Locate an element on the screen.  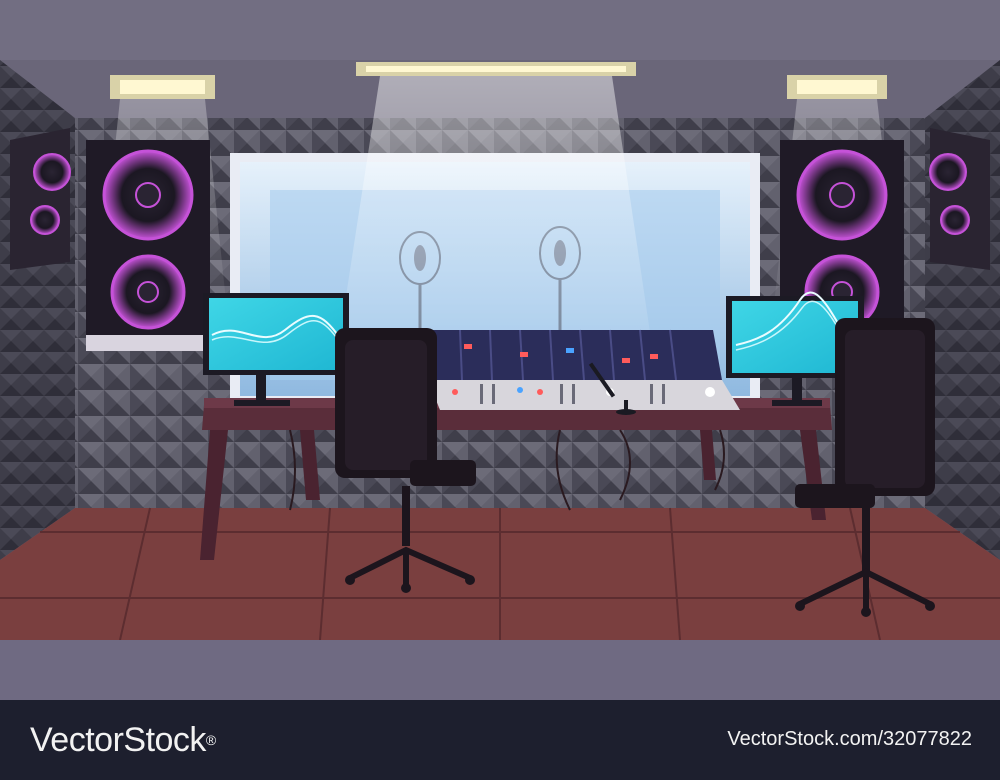
vectorstock-logo: VectorStock ® is located at coordinates (123, 740).